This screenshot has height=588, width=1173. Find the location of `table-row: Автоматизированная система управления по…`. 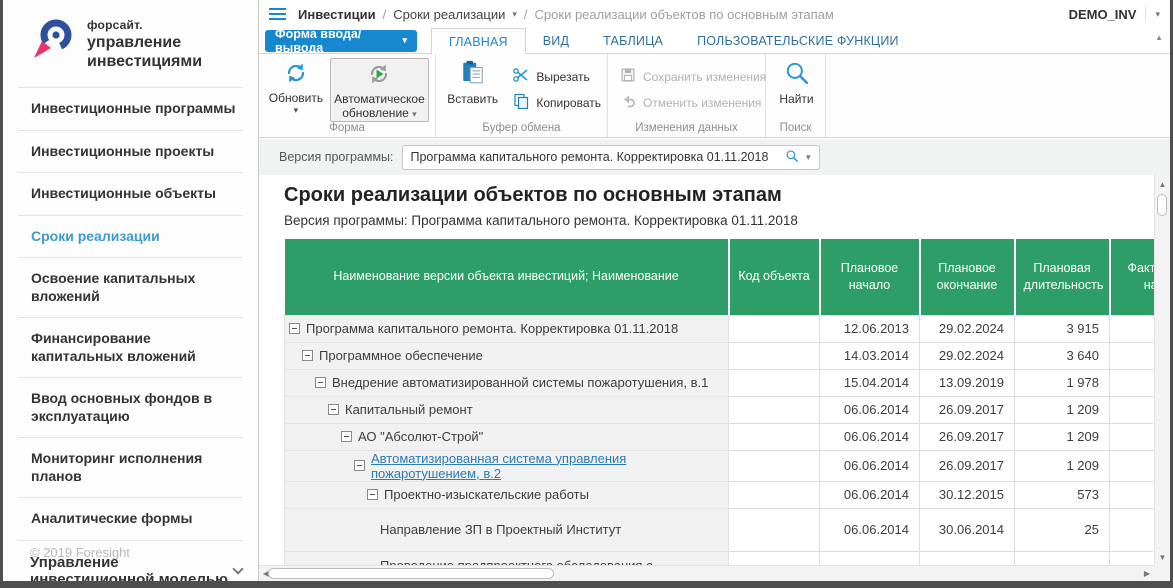

table-row: Автоматизированная система управления по… is located at coordinates (719, 465).